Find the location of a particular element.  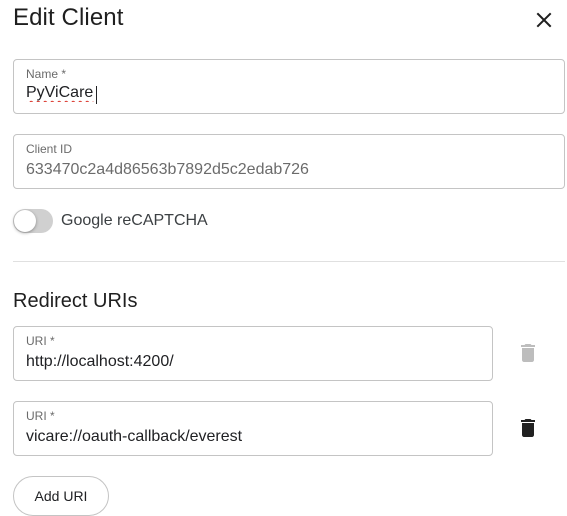

name-field-label: Name * is located at coordinates (46, 74).